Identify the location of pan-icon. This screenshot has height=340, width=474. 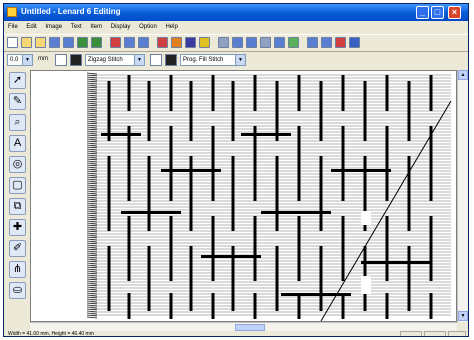
(265, 42).